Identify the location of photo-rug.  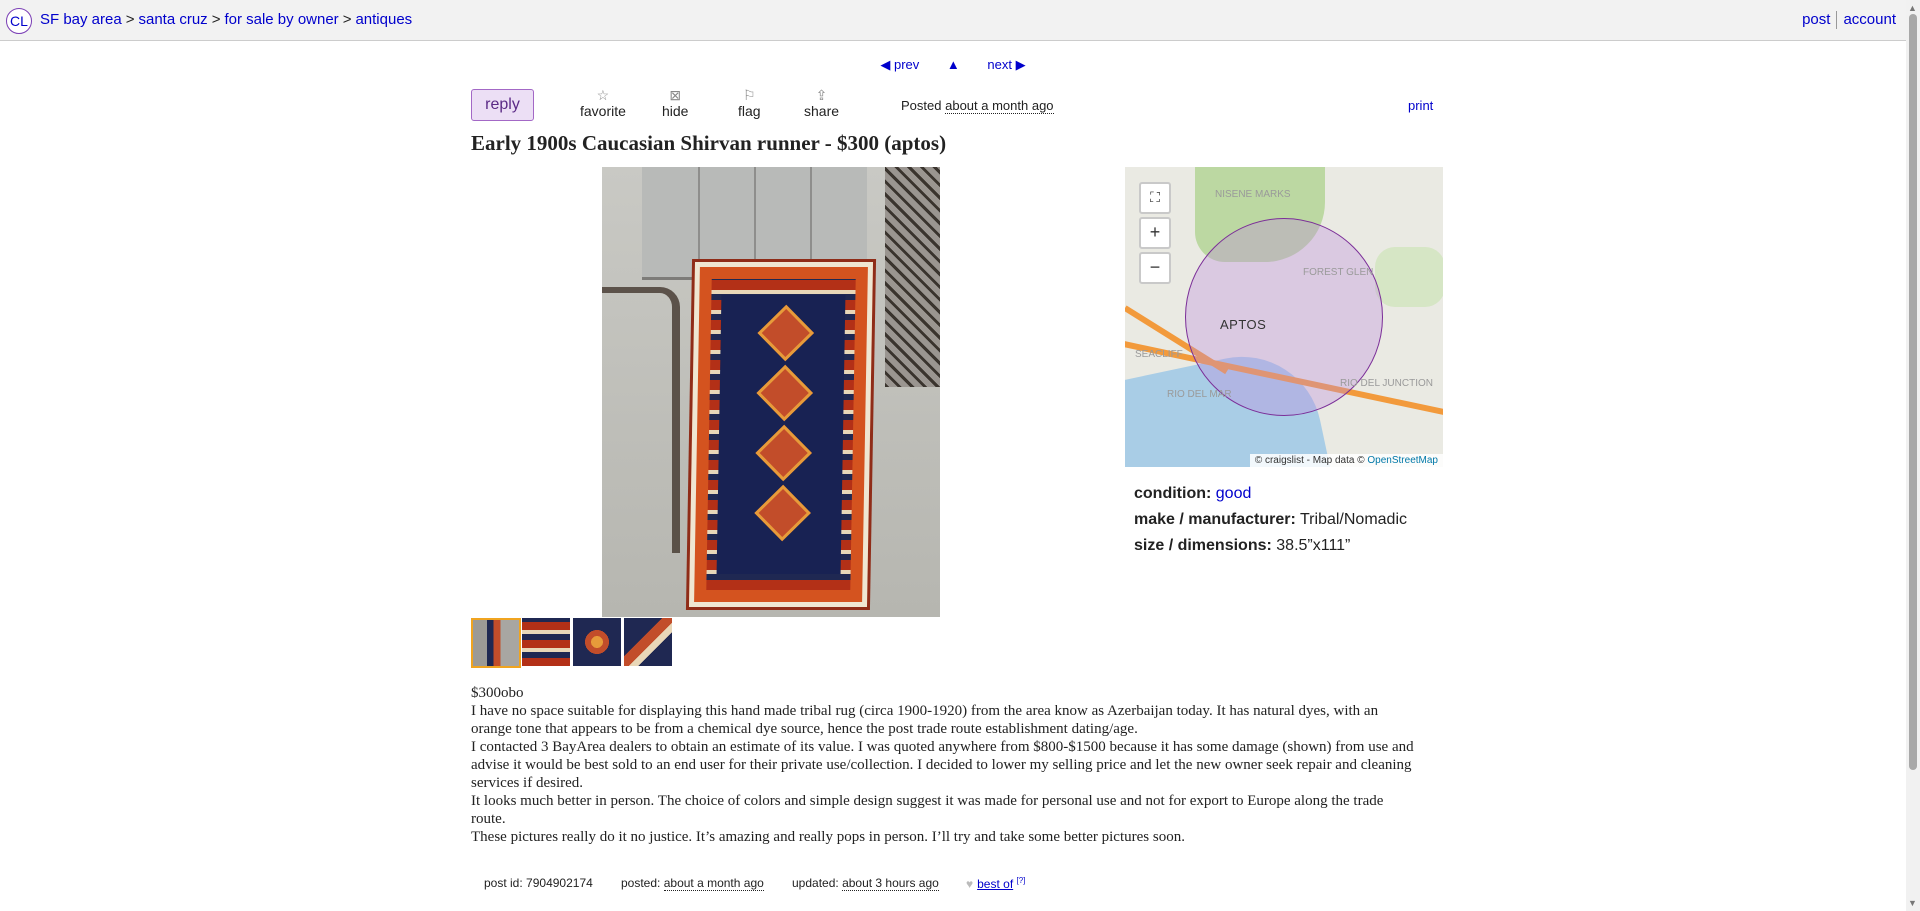
(781, 434).